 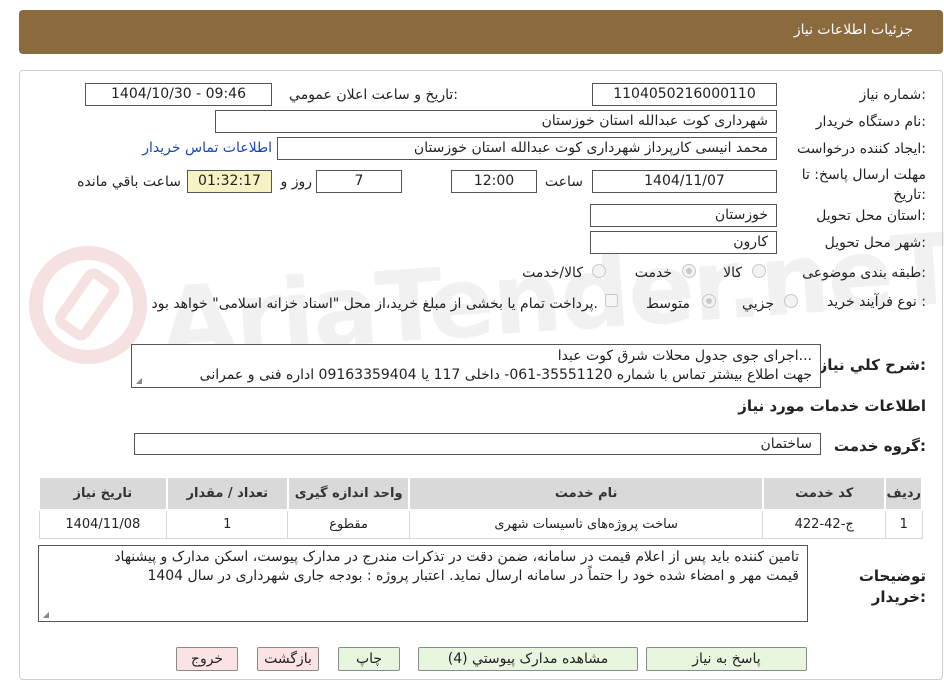 I want to click on radio-goods-service, so click(x=599, y=271).